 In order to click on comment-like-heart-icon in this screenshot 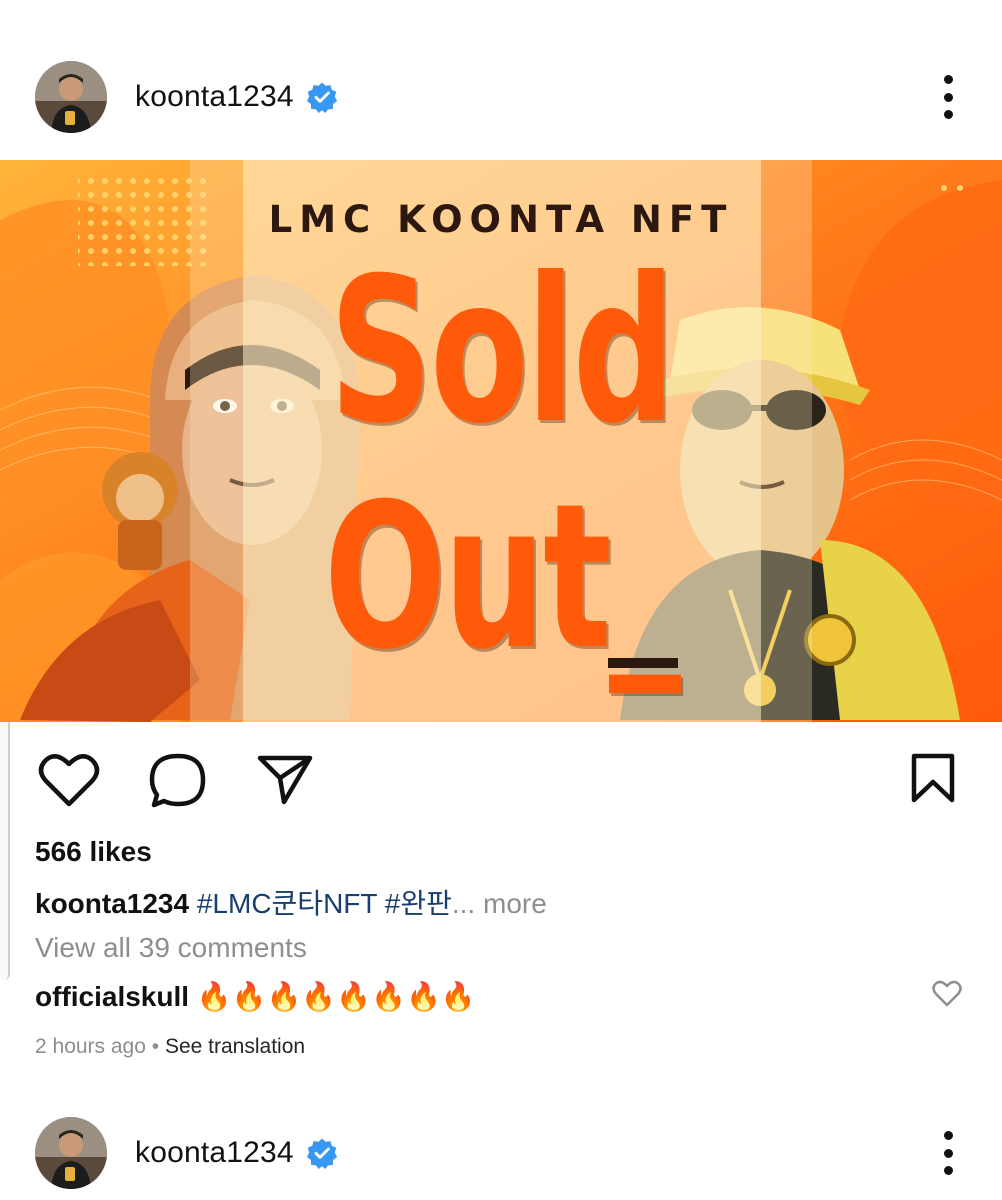, I will do `click(947, 994)`.